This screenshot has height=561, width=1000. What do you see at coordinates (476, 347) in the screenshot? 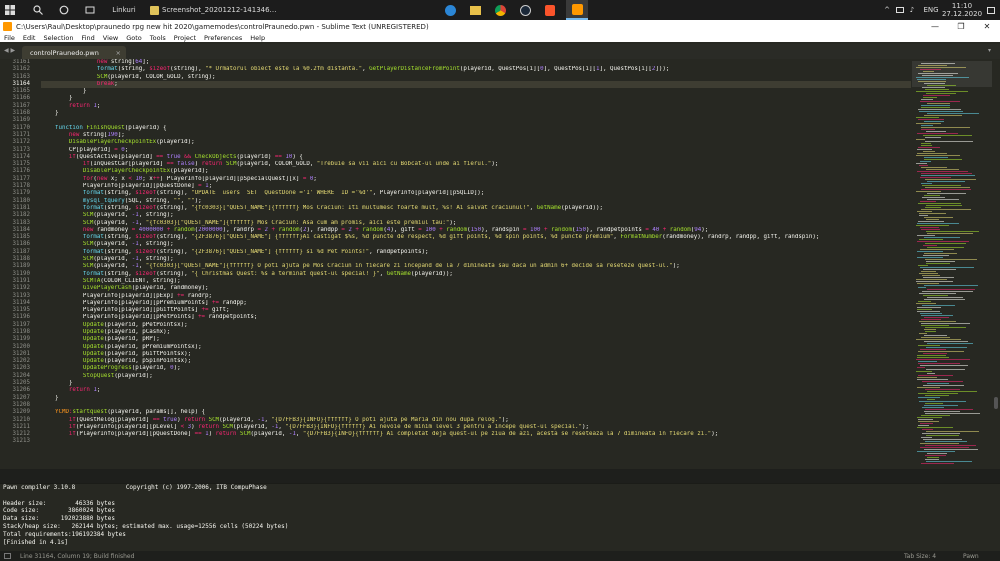
I see `code-line: Update(playerid, pPremiumPointsx);` at bounding box center [476, 347].